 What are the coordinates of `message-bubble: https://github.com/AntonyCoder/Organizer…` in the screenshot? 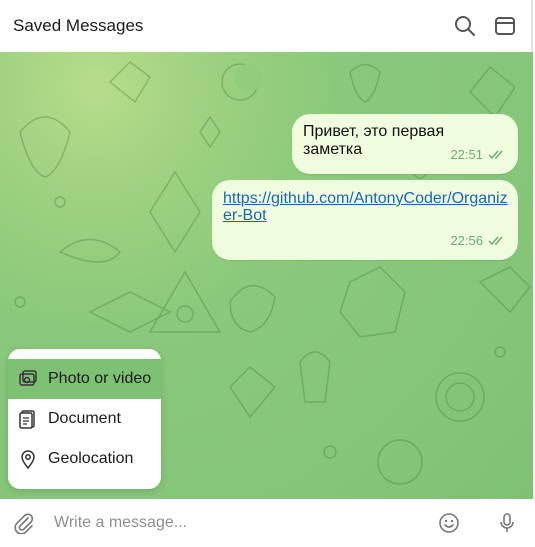 It's located at (365, 220).